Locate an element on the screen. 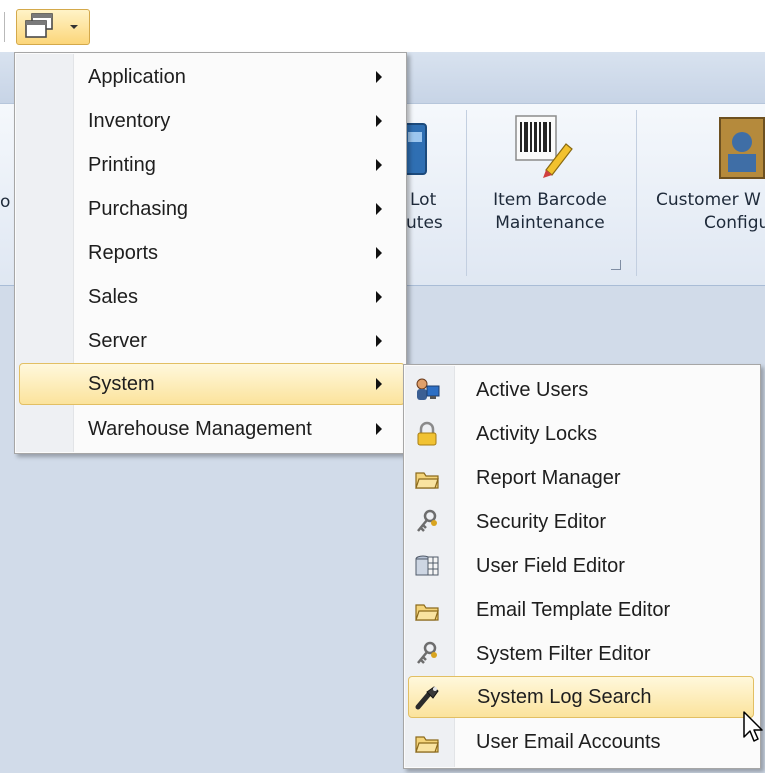 The width and height of the screenshot is (765, 773). submenu-item-user-field-editor: User Field Editor is located at coordinates (583, 566).